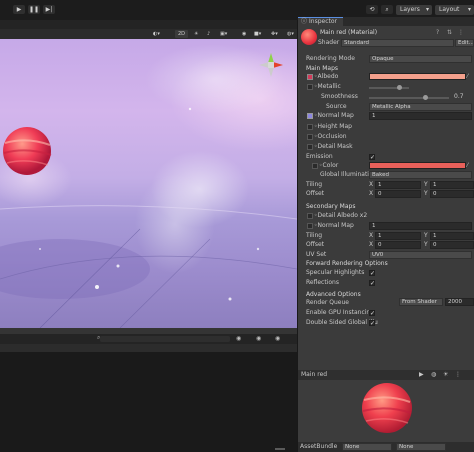 Image resolution: width=474 pixels, height=452 pixels. Describe the element at coordinates (49, 9) in the screenshot. I see `step-button: ▶|` at that location.